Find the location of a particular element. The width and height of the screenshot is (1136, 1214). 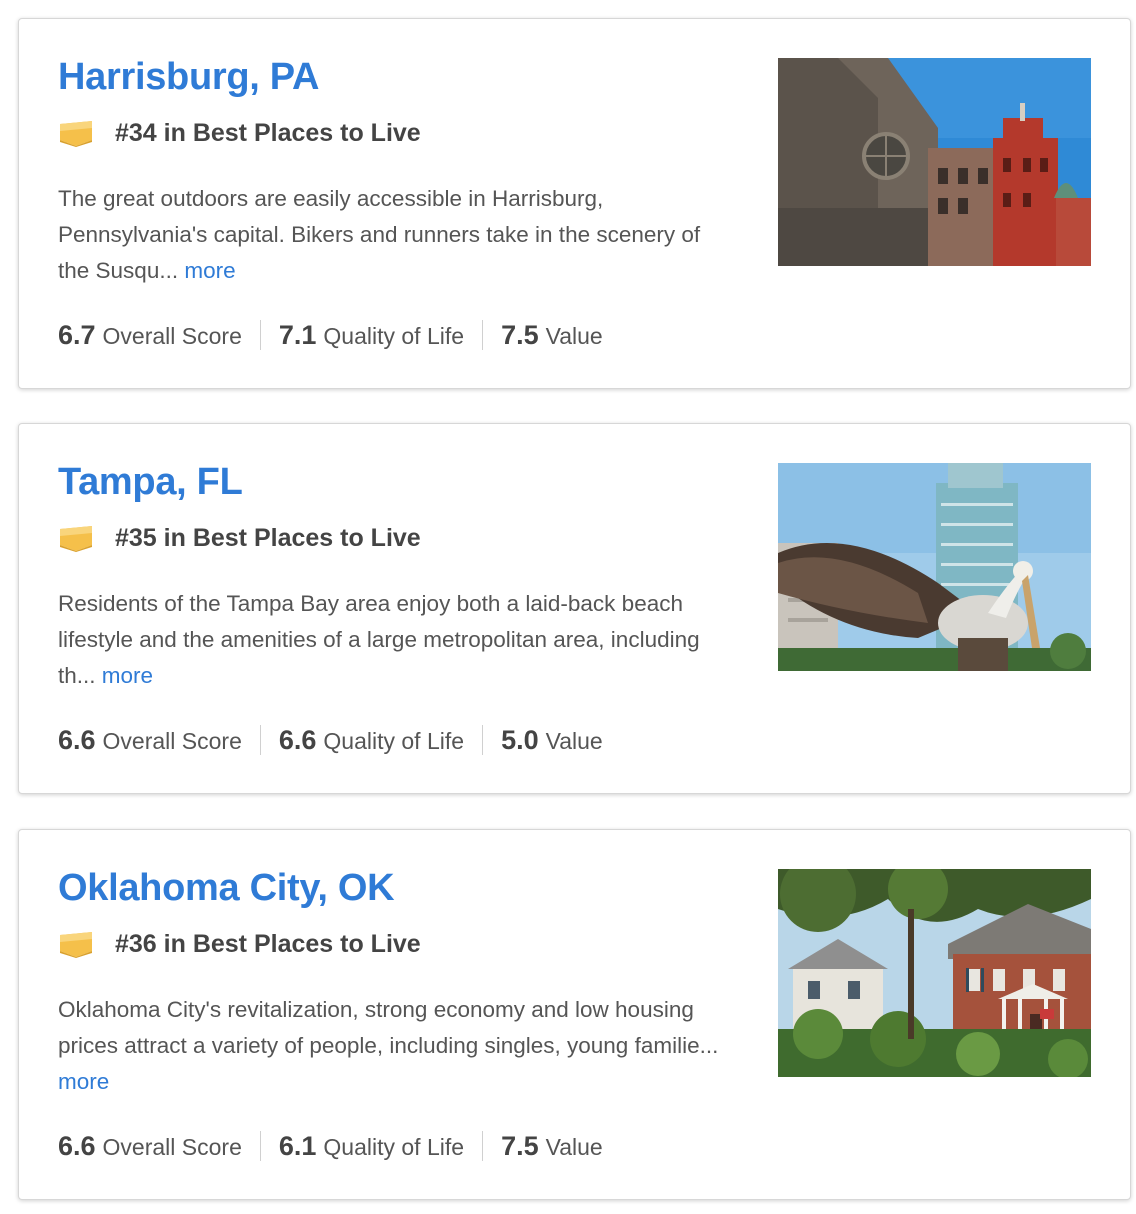

overall-score: 6.7 Overall Score is located at coordinates (150, 335).